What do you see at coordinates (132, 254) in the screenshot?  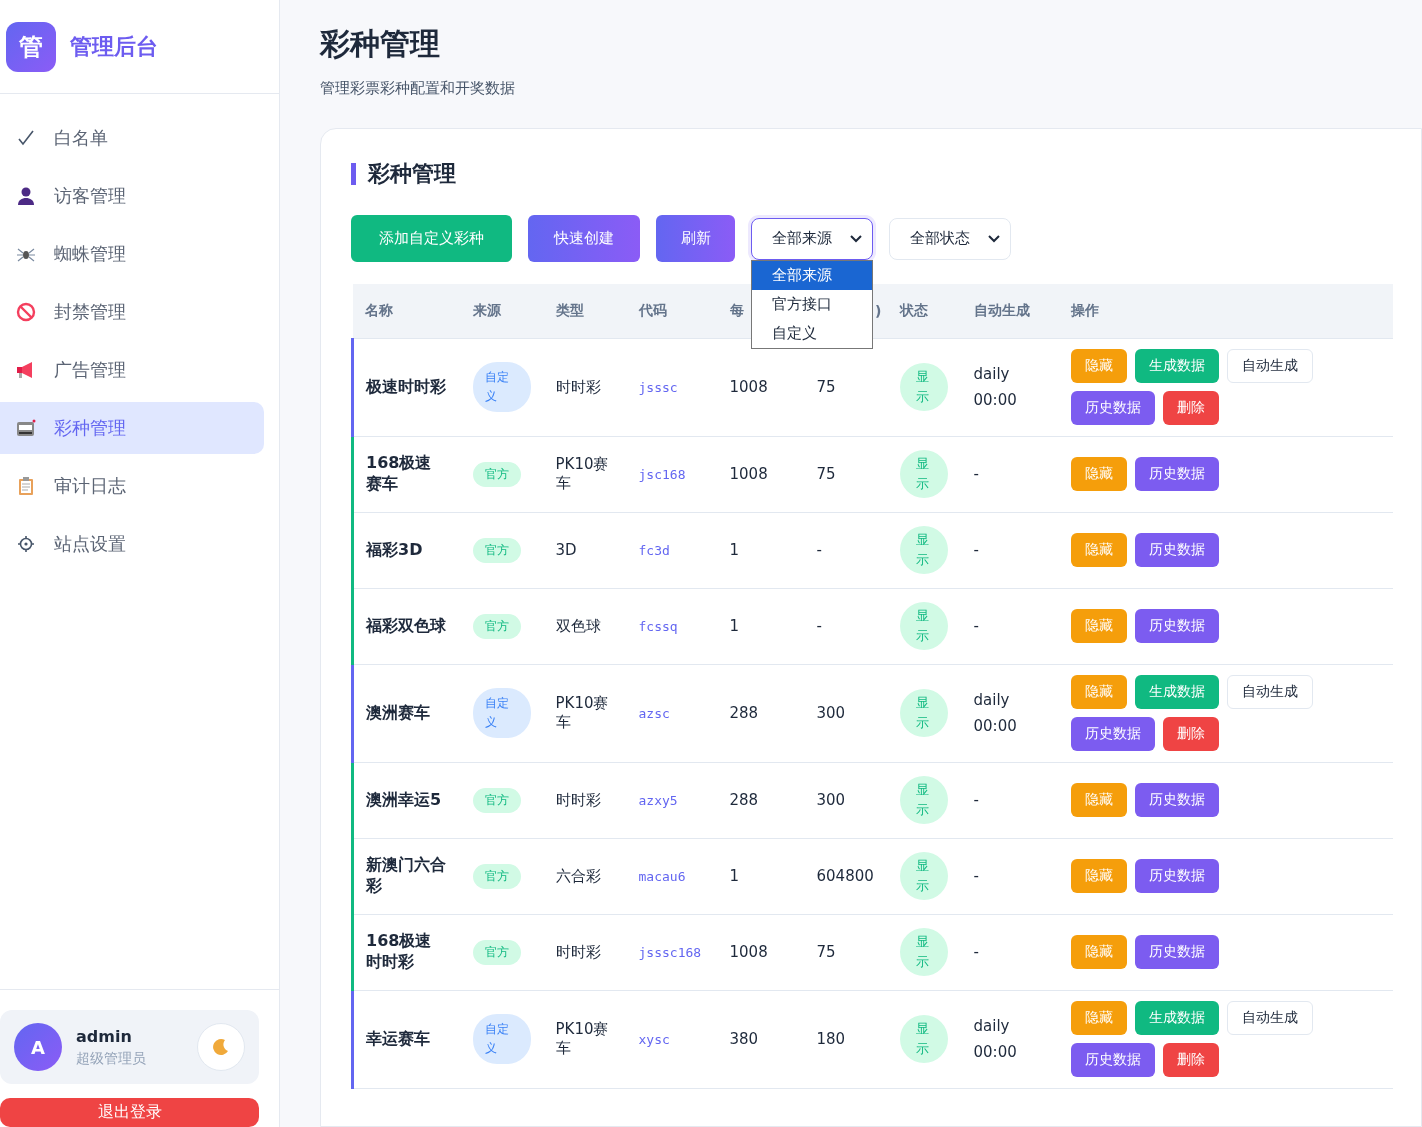 I see `sidebar-item: 蜘蛛管理` at bounding box center [132, 254].